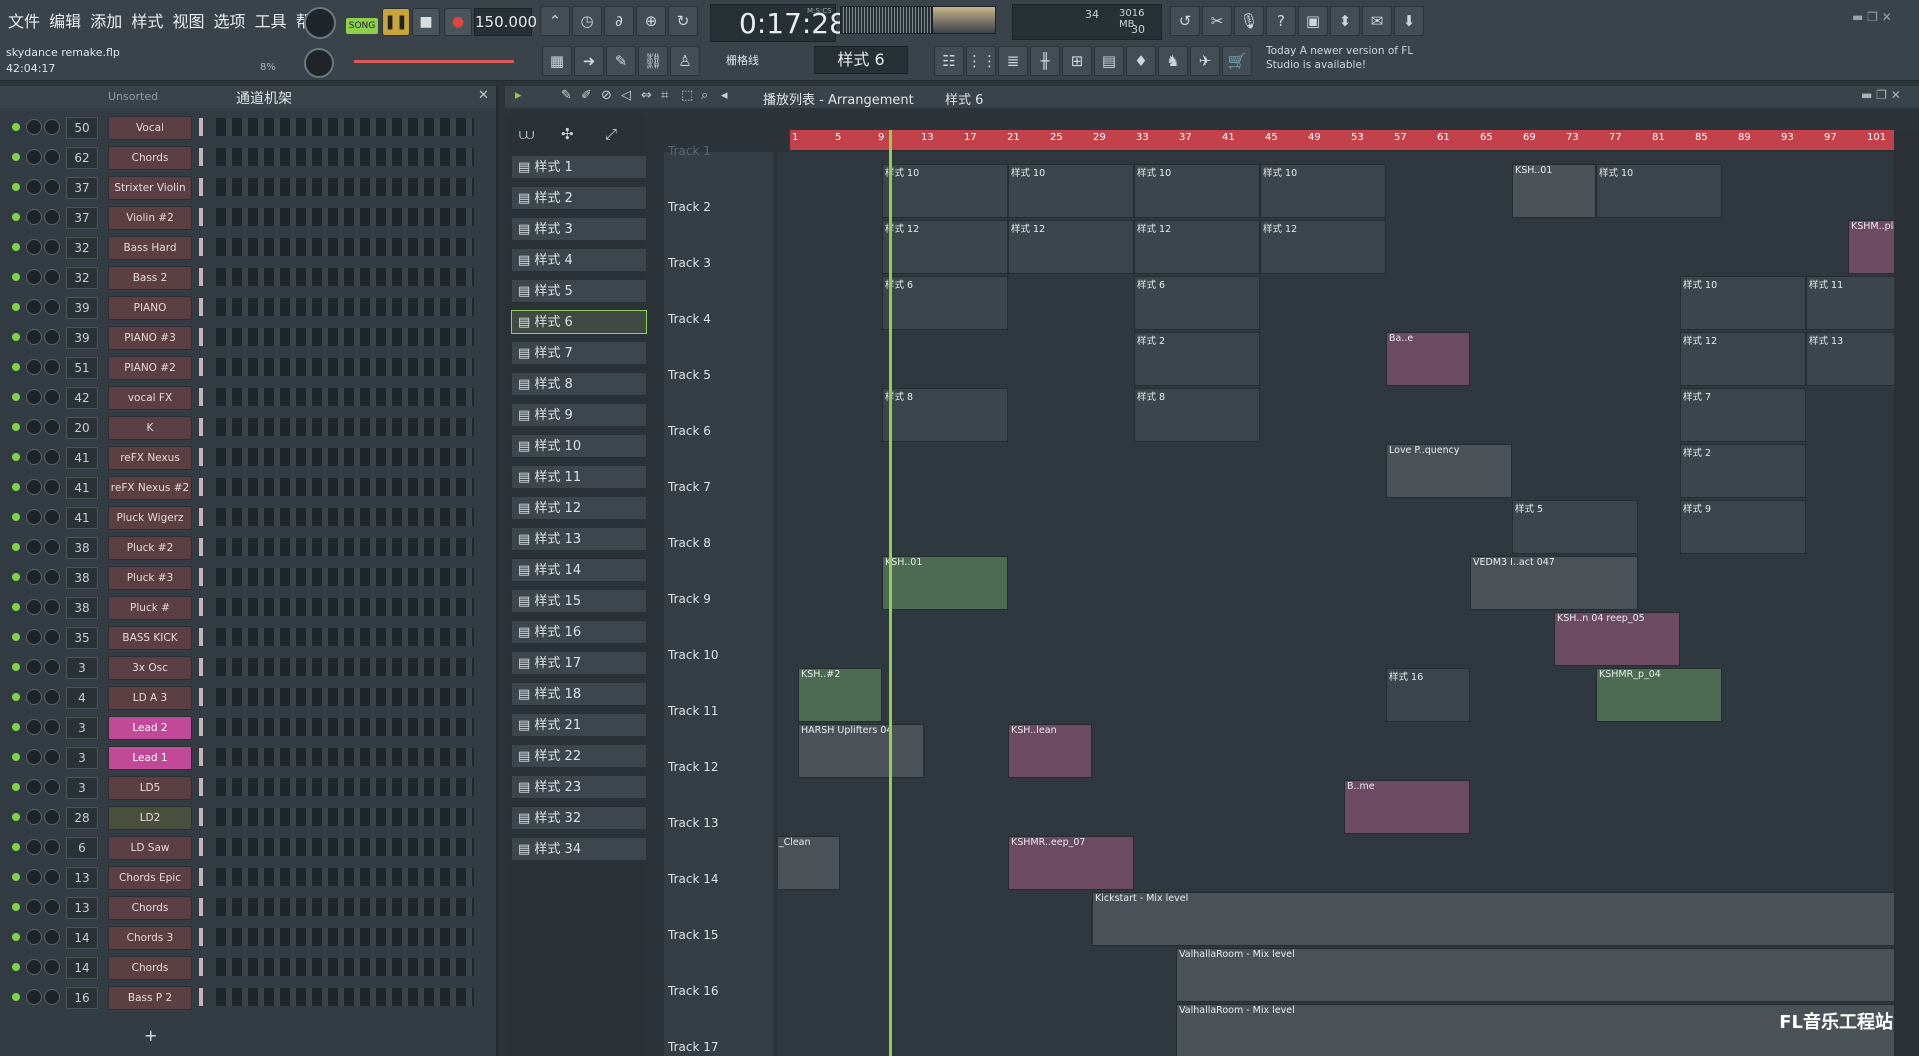 This screenshot has height=1056, width=1919. I want to click on pattern-item: ▤ 样式 4, so click(579, 260).